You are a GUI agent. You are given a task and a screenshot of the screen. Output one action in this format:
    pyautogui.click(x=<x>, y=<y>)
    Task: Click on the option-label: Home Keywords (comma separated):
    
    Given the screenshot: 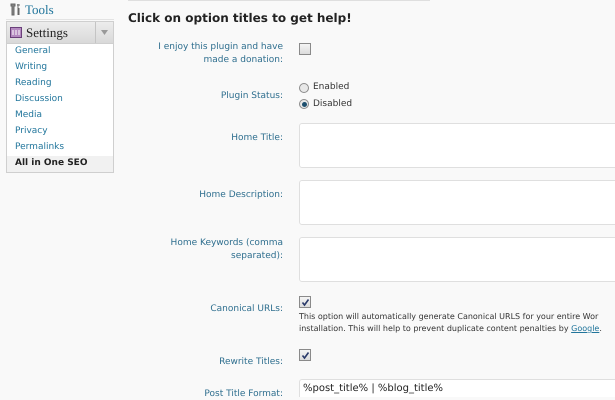 What is the action you would take?
    pyautogui.click(x=218, y=250)
    